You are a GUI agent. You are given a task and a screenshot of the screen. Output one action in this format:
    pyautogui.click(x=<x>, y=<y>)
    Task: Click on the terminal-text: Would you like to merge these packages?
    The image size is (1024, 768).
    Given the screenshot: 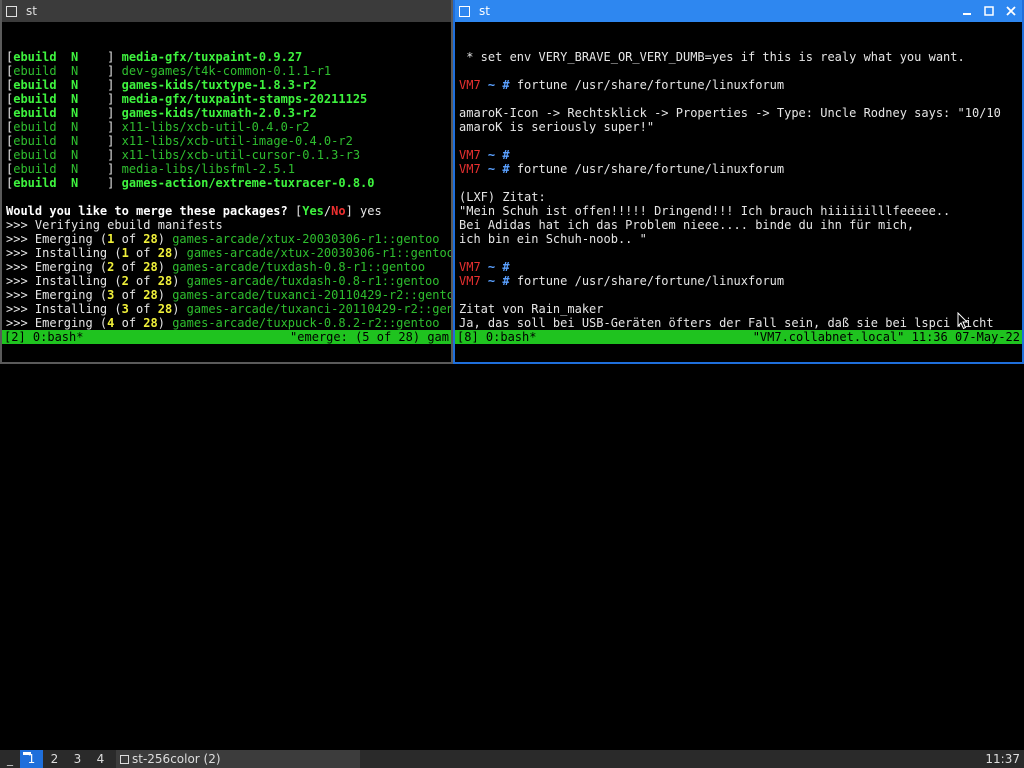 What is the action you would take?
    pyautogui.click(x=150, y=211)
    